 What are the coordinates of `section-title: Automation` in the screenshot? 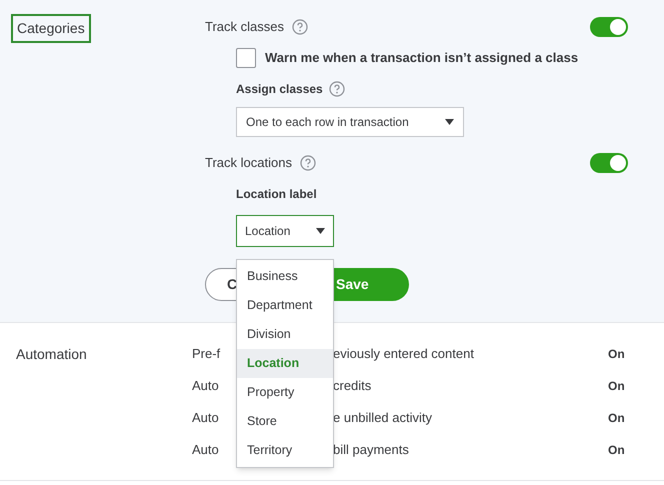 It's located at (51, 354).